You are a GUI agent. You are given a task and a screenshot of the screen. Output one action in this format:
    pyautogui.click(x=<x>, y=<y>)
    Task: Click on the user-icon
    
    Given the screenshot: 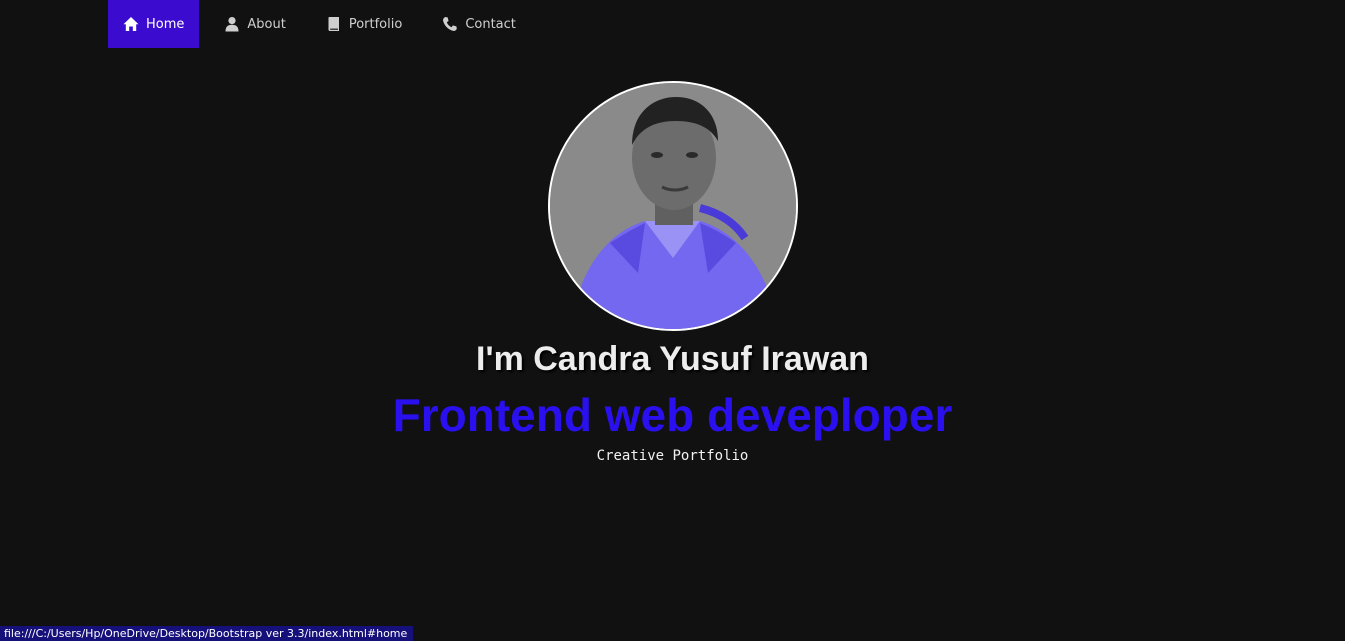 What is the action you would take?
    pyautogui.click(x=232, y=24)
    